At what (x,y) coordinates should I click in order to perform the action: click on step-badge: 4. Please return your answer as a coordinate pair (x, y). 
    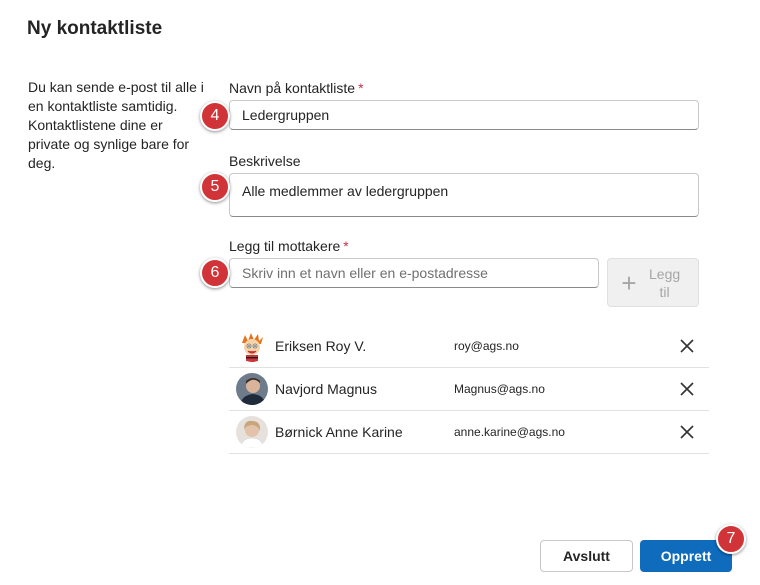
    Looking at the image, I should click on (215, 116).